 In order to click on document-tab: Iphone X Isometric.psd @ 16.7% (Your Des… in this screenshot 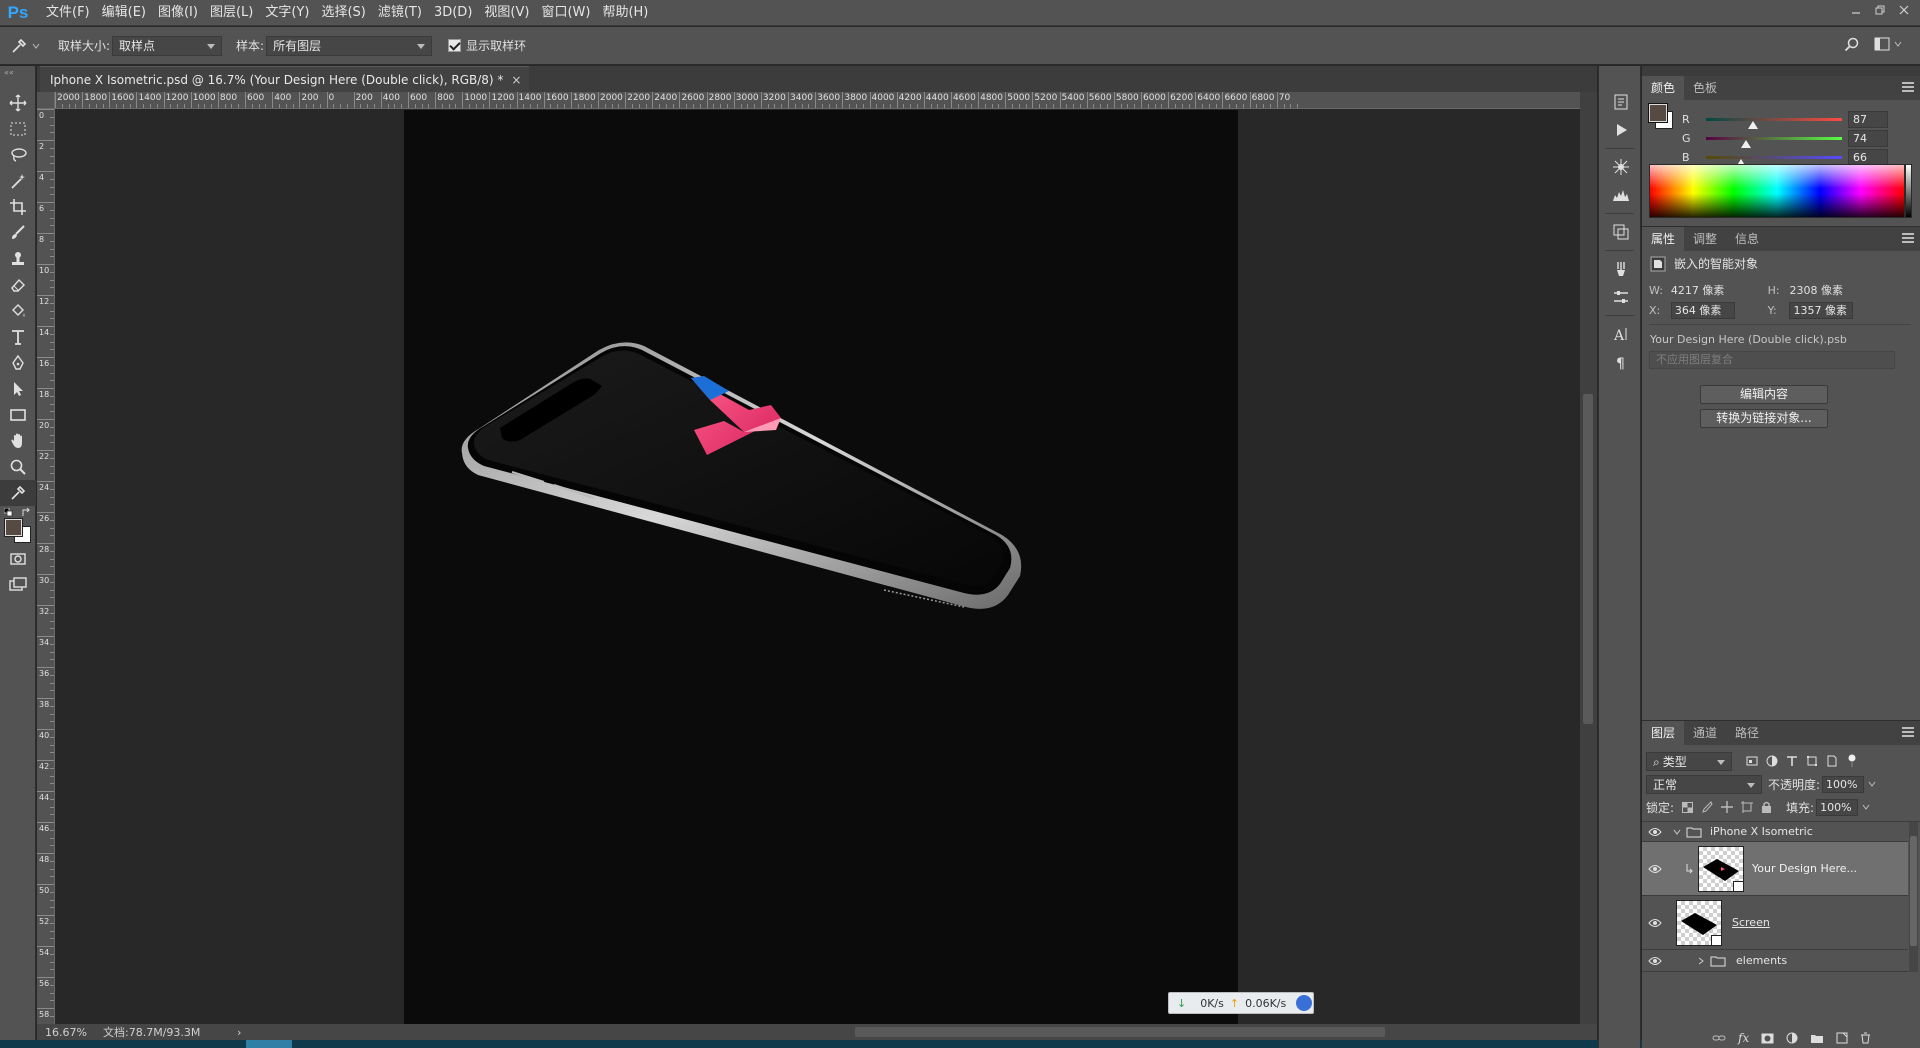, I will do `click(285, 79)`.